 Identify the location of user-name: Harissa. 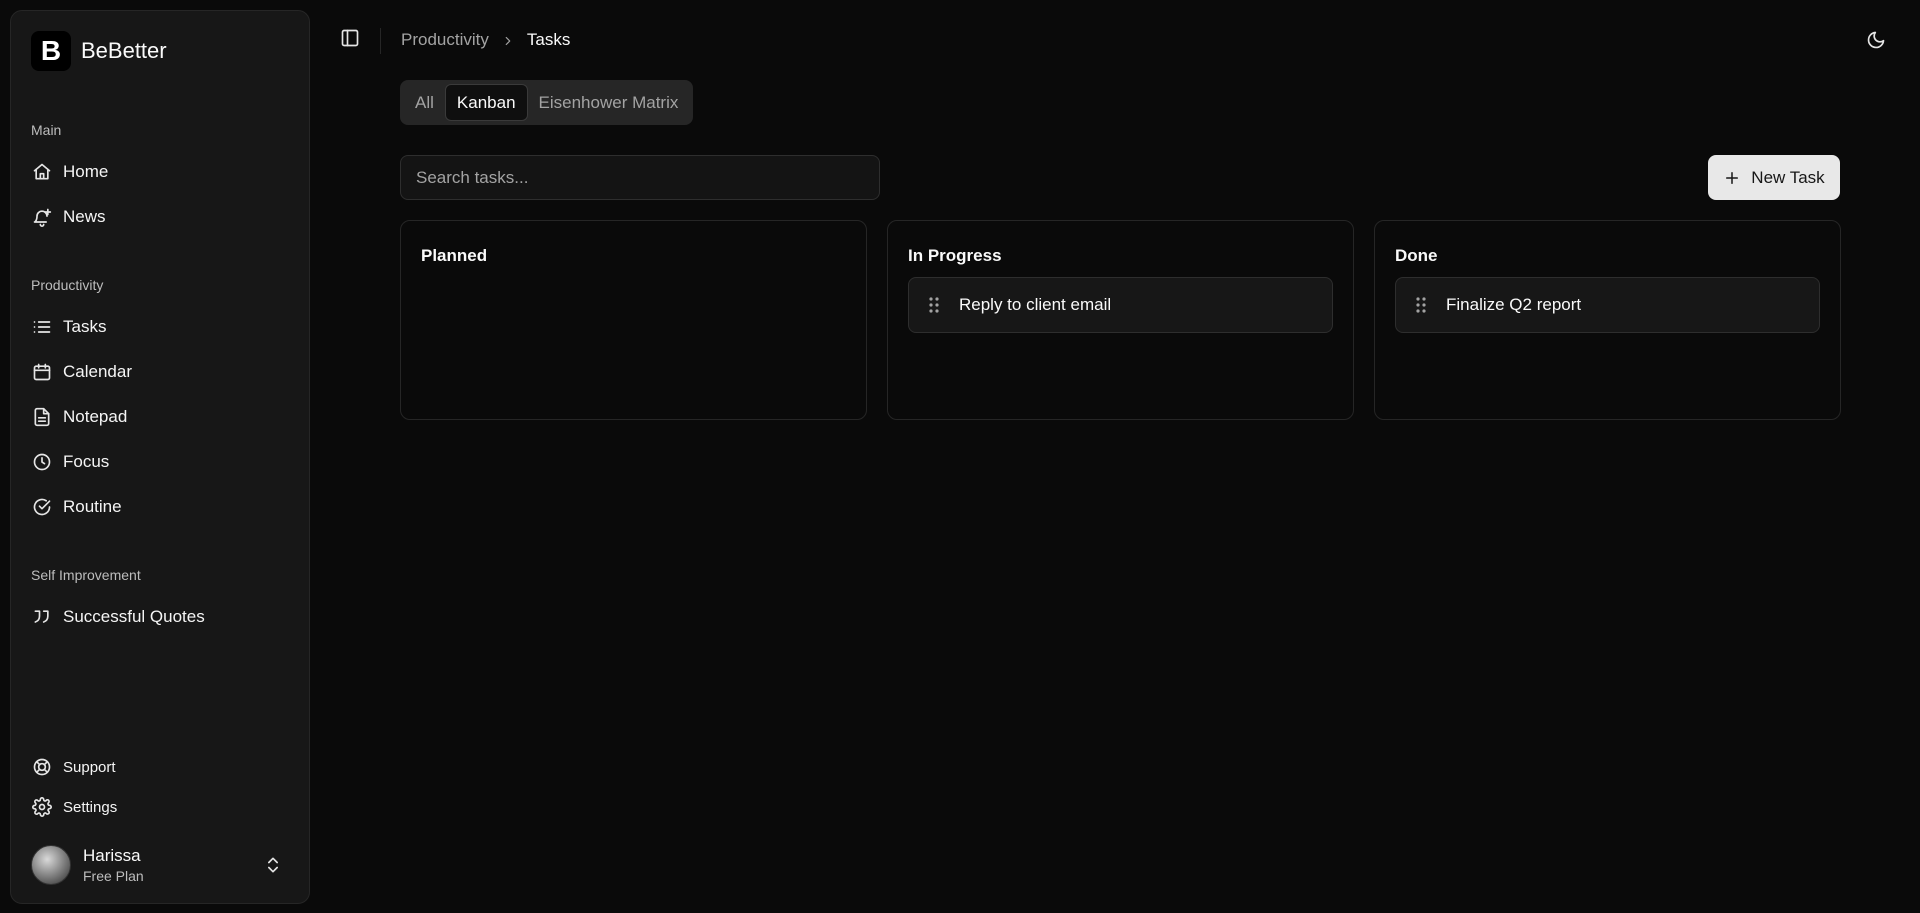
(112, 855).